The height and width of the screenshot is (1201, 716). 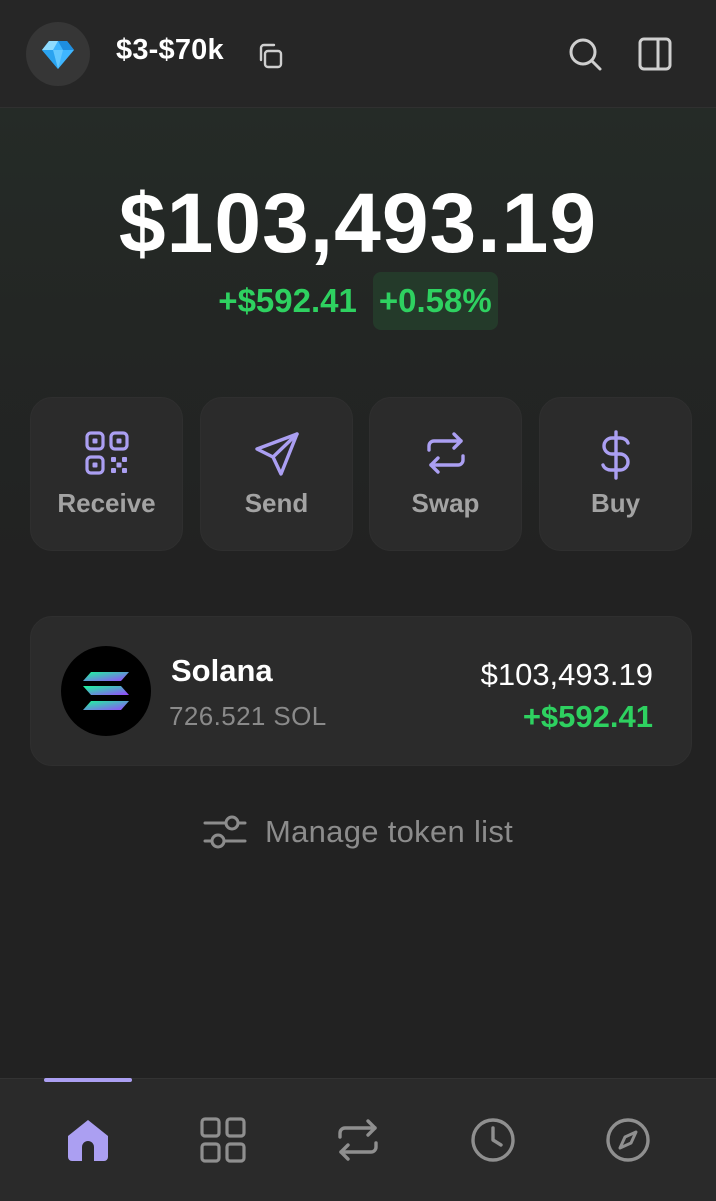 I want to click on dollar-icon, so click(x=615, y=455).